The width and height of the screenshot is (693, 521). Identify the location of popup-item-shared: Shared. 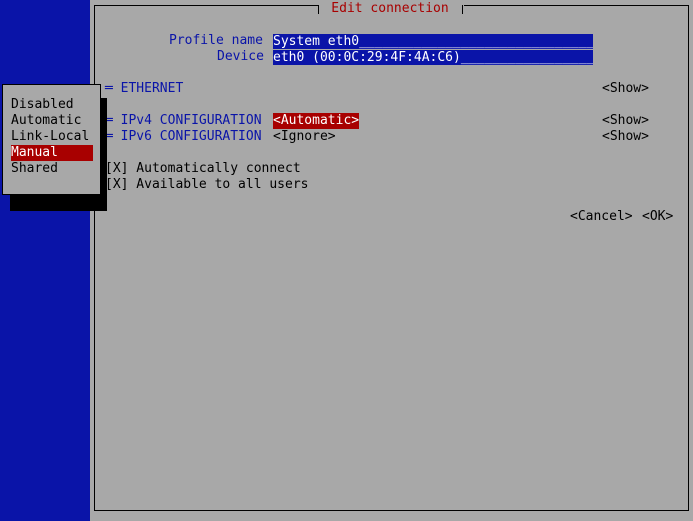
(52, 169).